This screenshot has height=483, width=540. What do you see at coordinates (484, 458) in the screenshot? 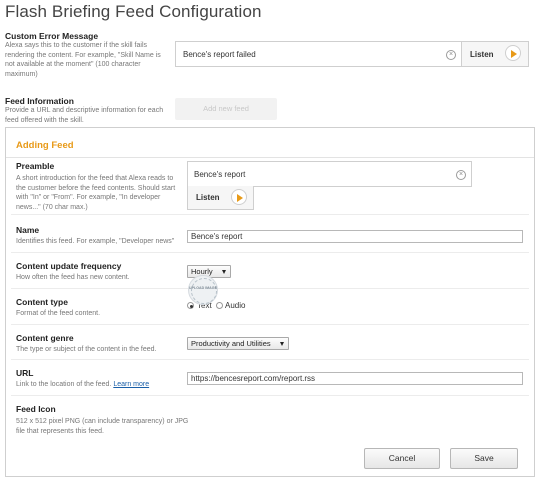
I see `save-button: Save` at bounding box center [484, 458].